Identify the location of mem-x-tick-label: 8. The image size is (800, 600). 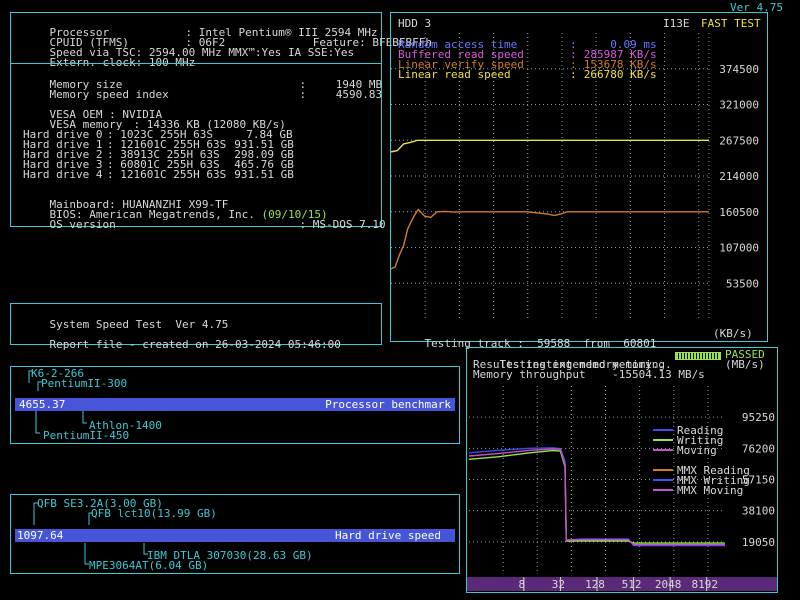
(522, 584).